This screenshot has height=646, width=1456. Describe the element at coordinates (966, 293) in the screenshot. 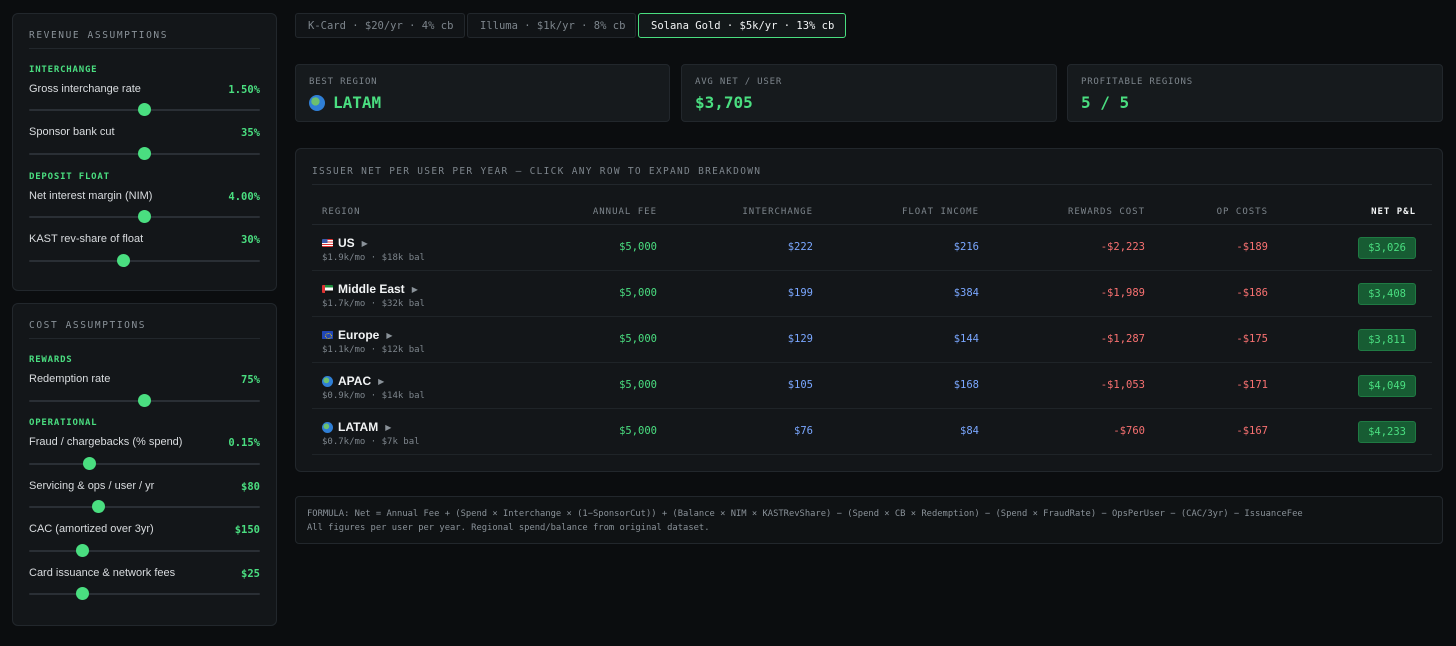

I see `float-income-cell: $384` at that location.